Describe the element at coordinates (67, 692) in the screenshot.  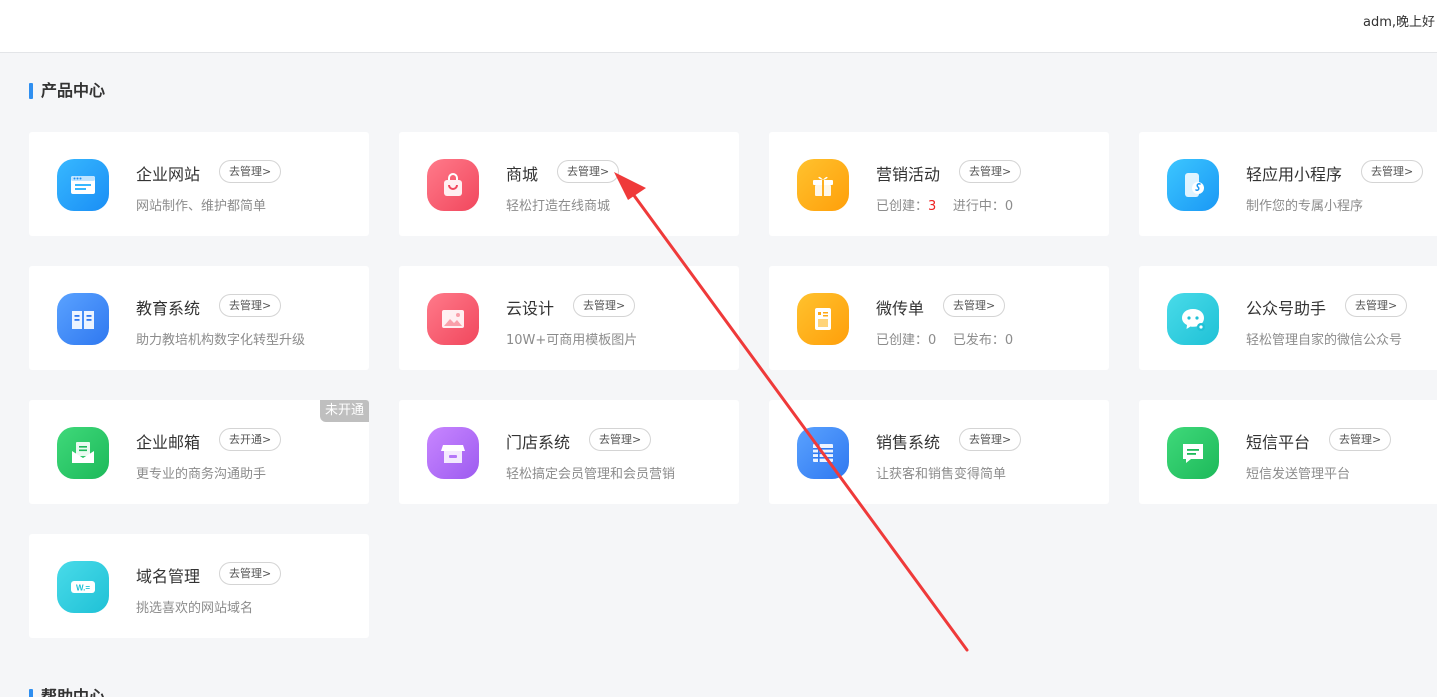
I see `section-title-help: 帮助中心` at that location.